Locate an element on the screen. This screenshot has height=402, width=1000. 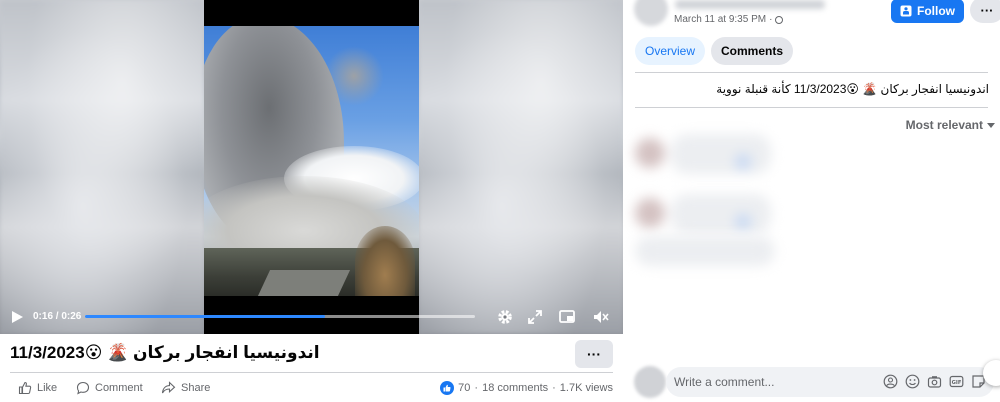
picture-in-picture-icon is located at coordinates (567, 317).